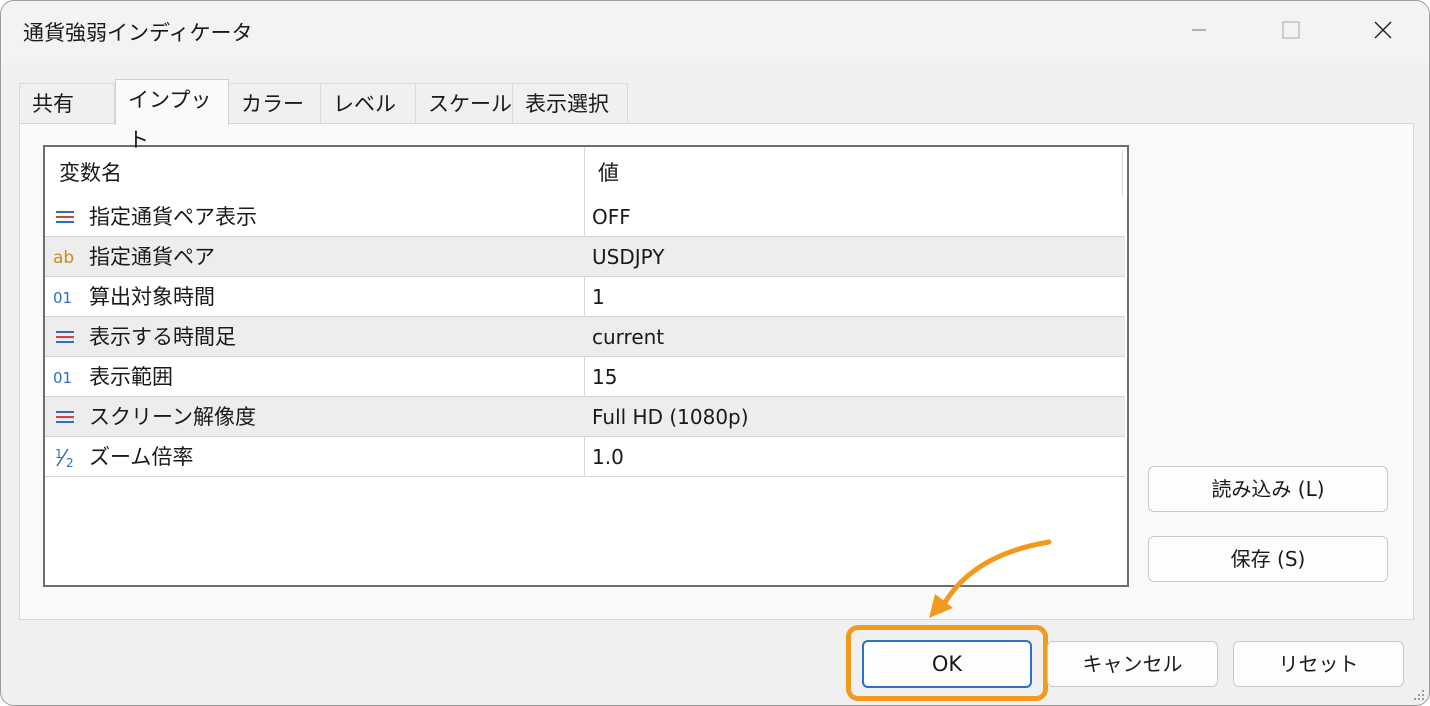 Image resolution: width=1430 pixels, height=706 pixels. I want to click on param-name: スクリーン解像度, so click(172, 417).